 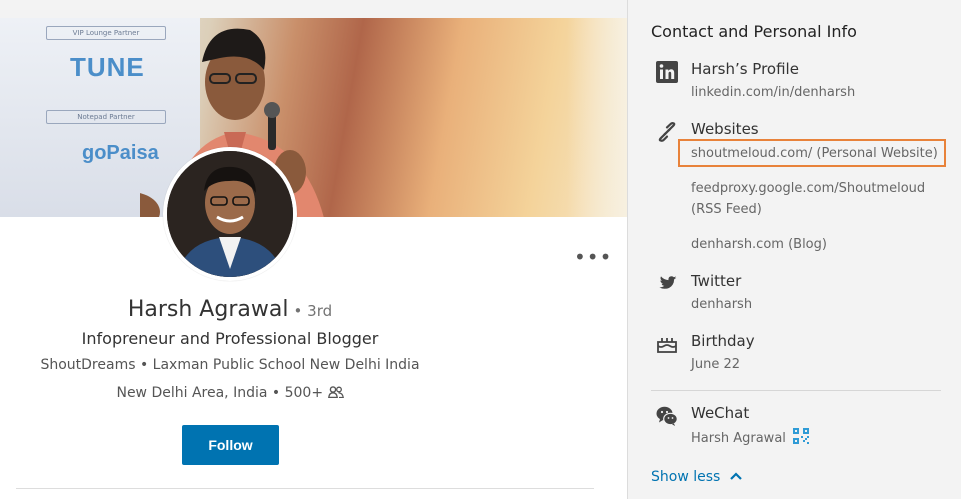 What do you see at coordinates (593, 257) in the screenshot?
I see `more-actions-button: •••` at bounding box center [593, 257].